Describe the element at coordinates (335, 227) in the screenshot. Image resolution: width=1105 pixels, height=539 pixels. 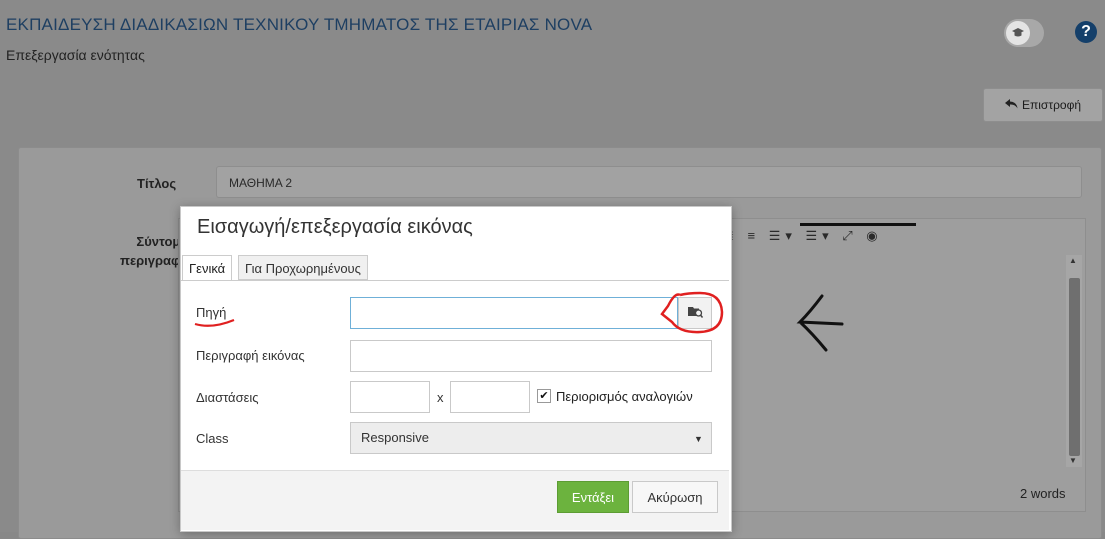
I see `dialog-title: Εισαγωγή/επεξεργασία εικόνας` at that location.